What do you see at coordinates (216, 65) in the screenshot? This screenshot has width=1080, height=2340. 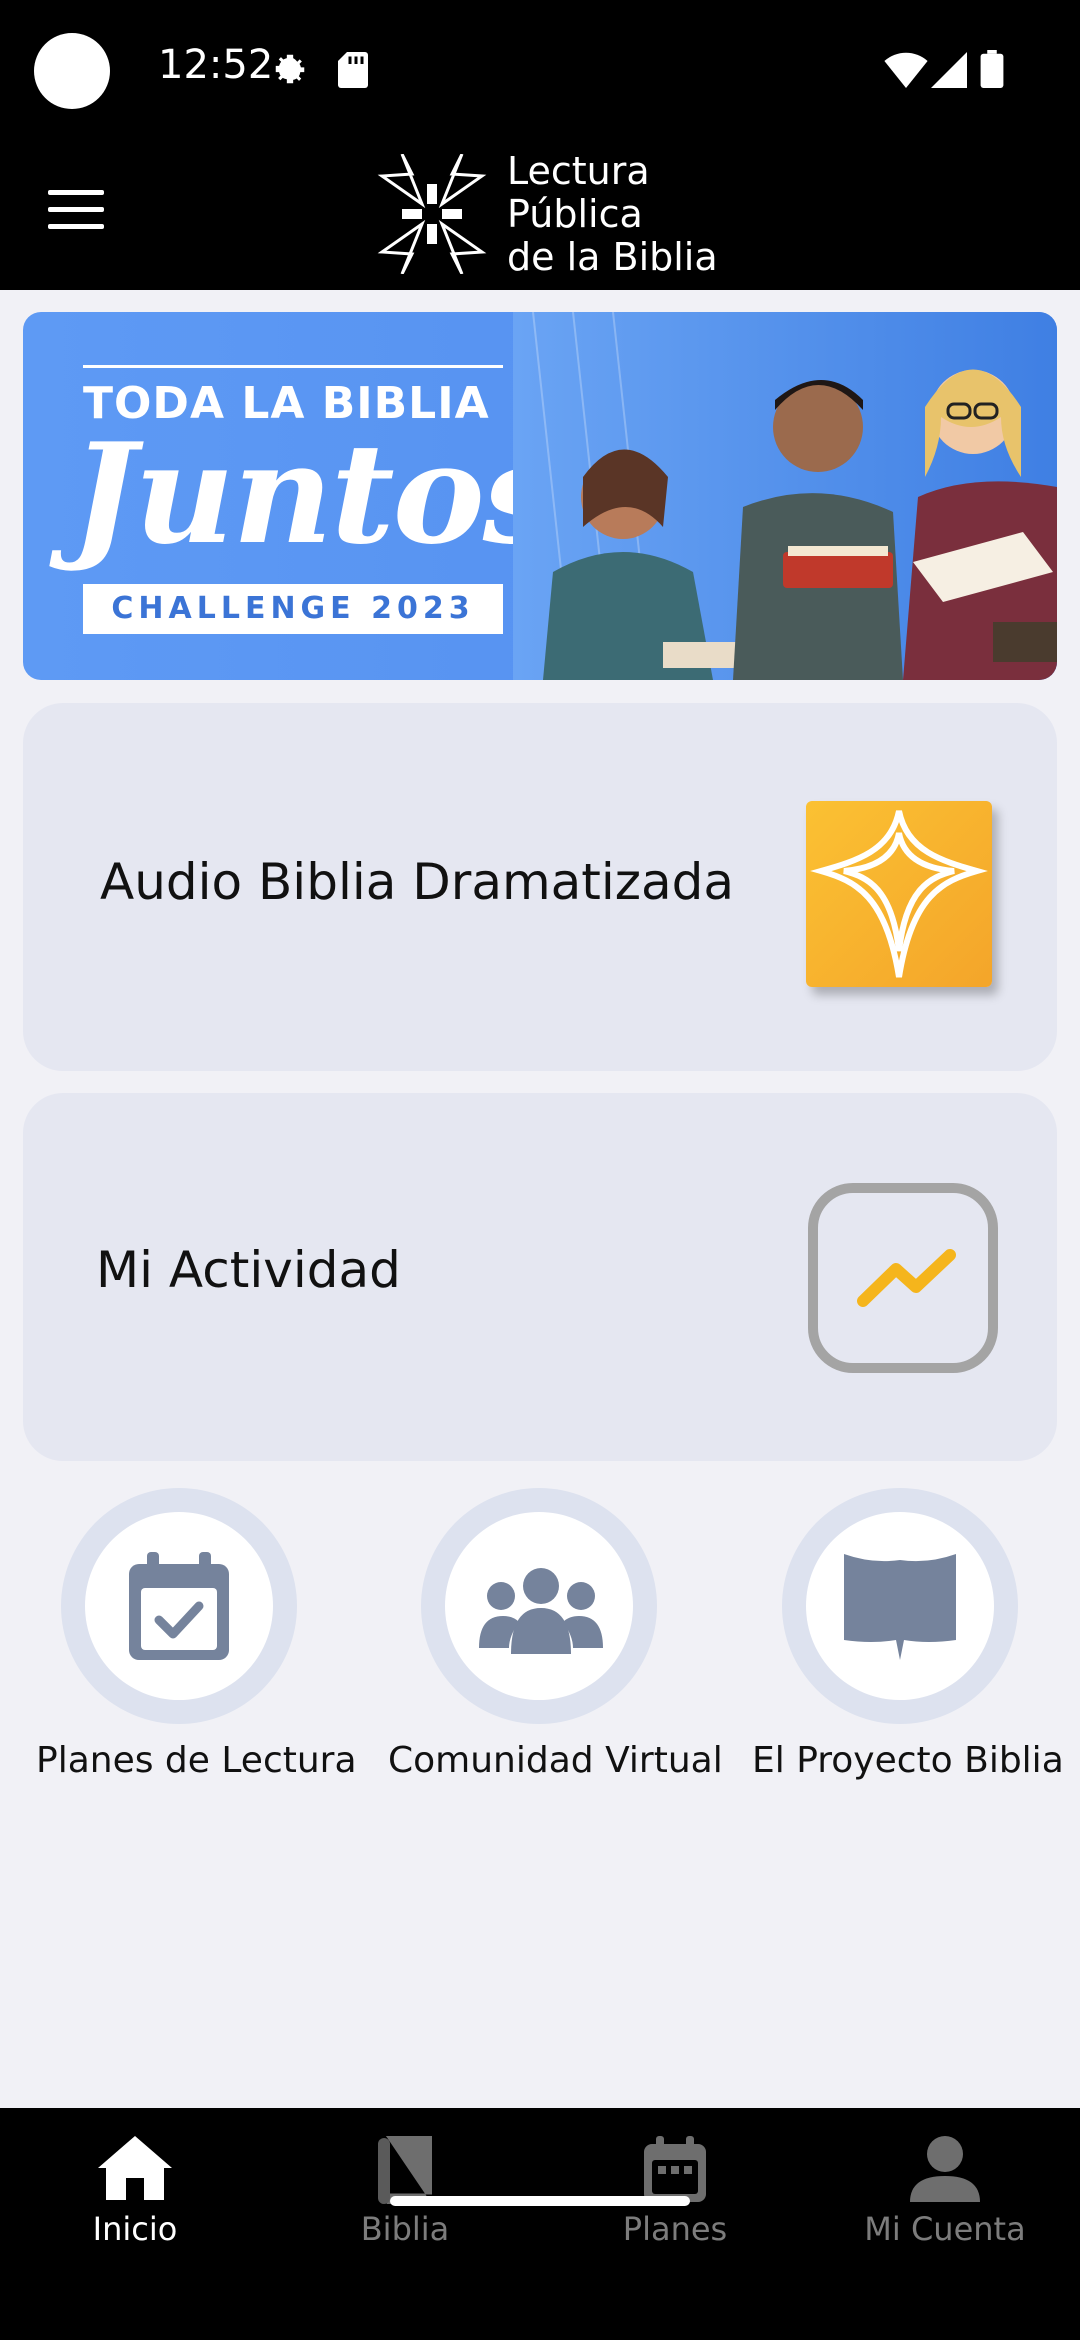 I see `status-time: 12:52` at bounding box center [216, 65].